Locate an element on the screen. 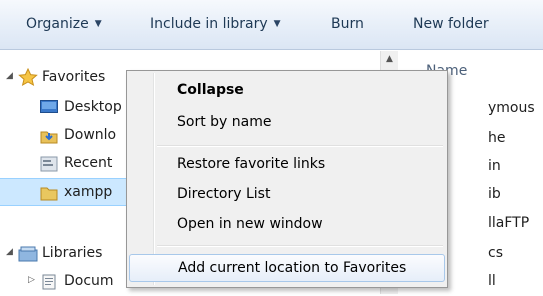 The height and width of the screenshot is (296, 543). nav-label-xampp: xampp is located at coordinates (88, 192).